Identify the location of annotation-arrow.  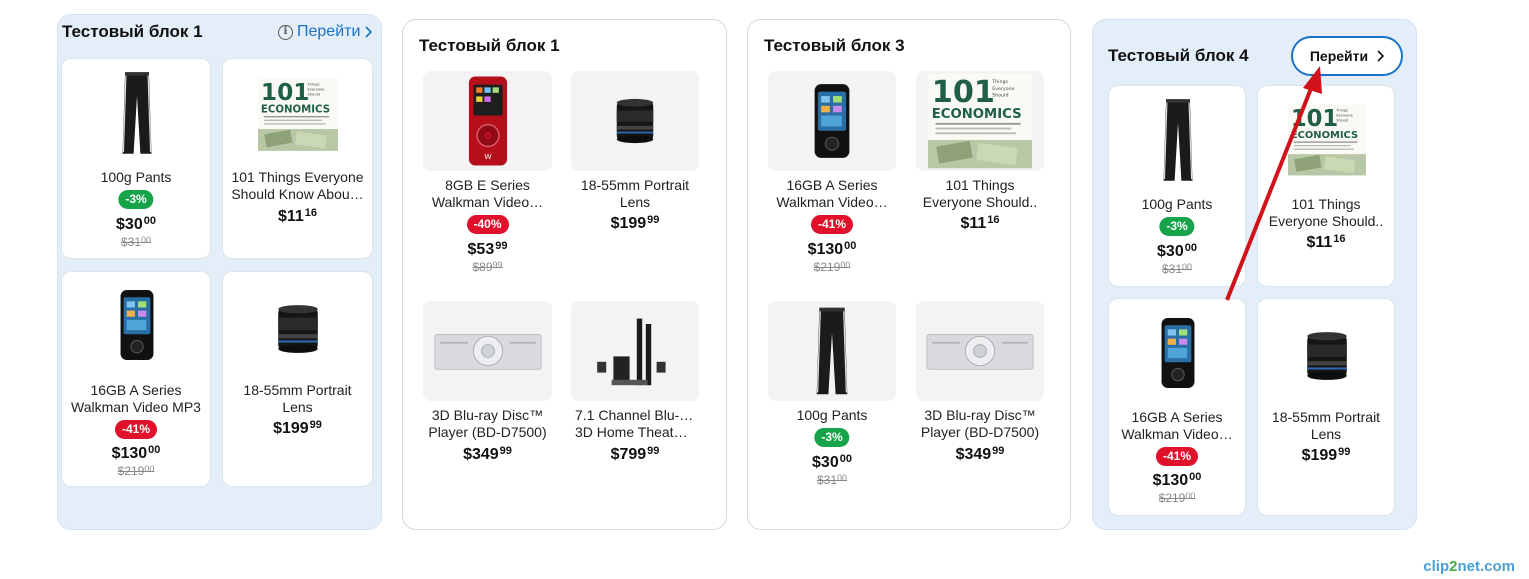
(1273, 183).